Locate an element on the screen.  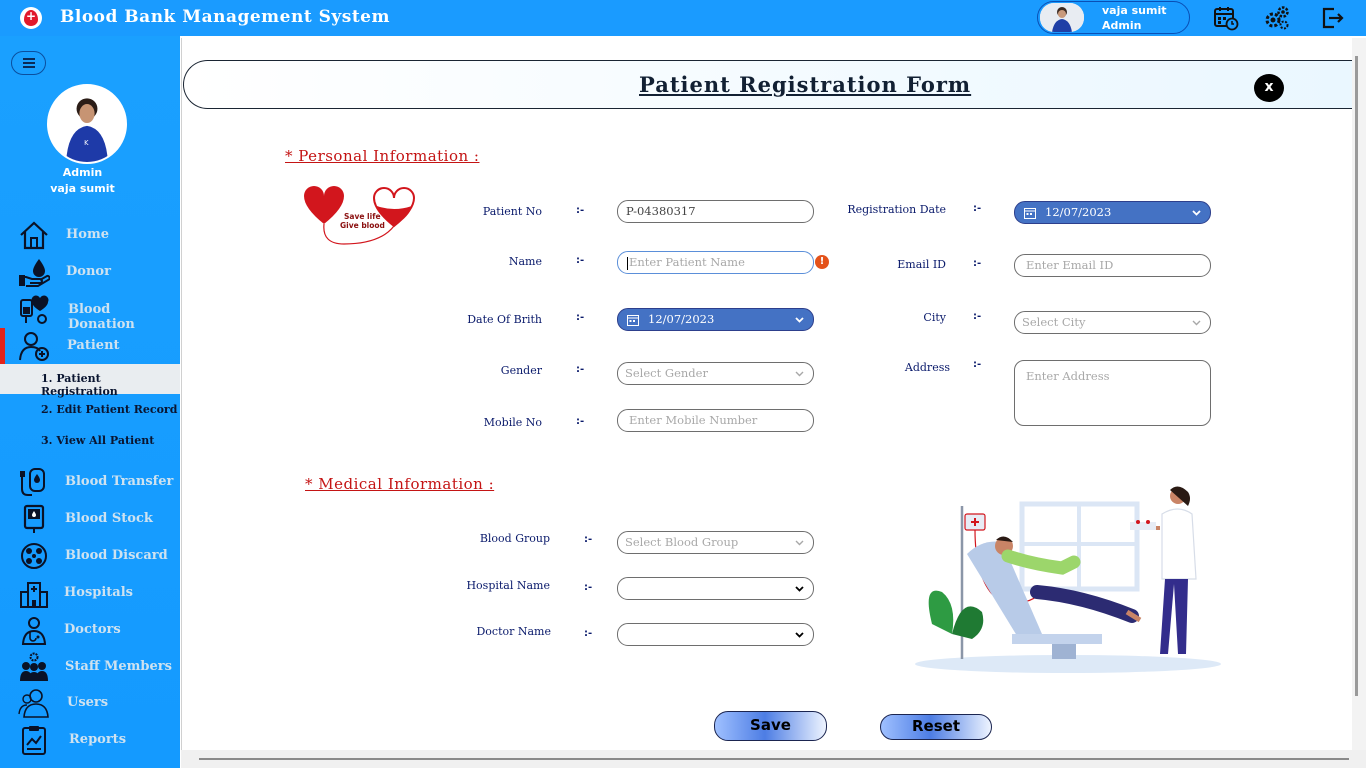
city-label: City is located at coordinates (934, 317).